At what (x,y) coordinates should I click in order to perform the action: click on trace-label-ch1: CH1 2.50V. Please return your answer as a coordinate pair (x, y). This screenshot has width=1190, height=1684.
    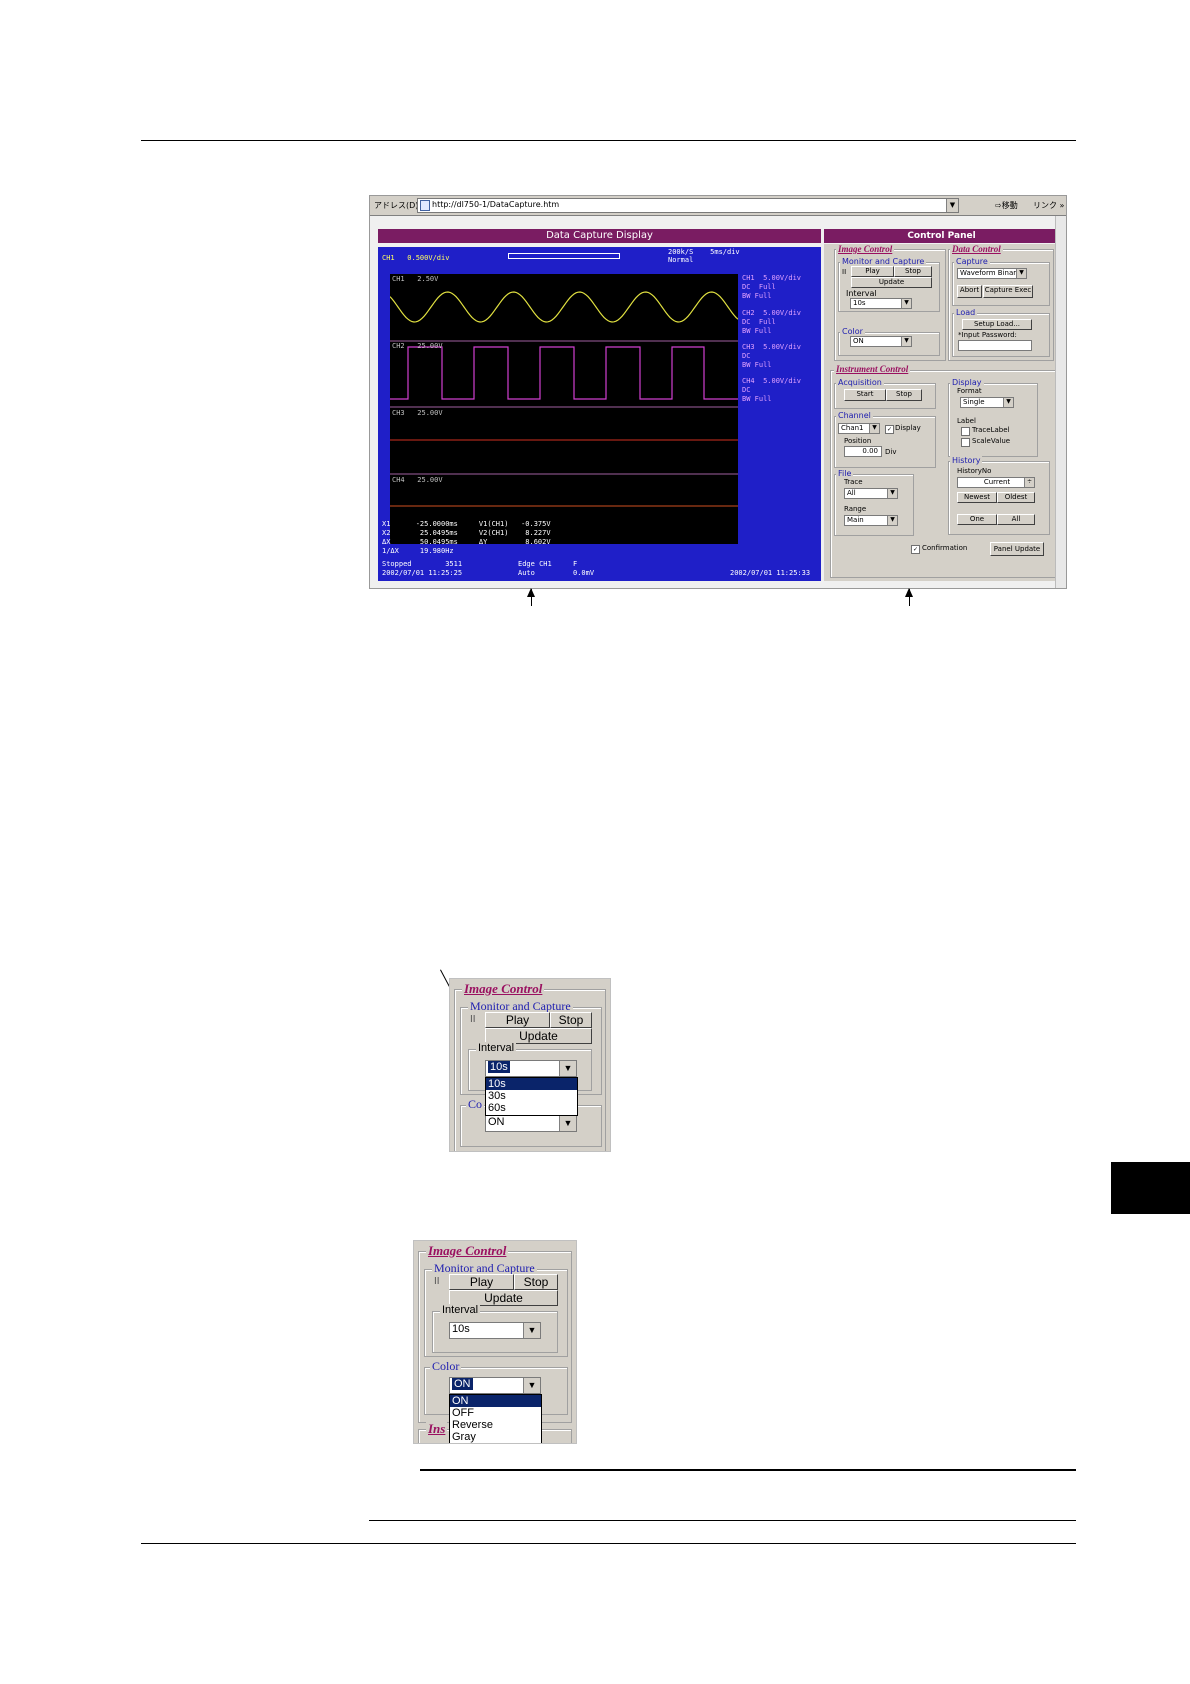
    Looking at the image, I should click on (415, 279).